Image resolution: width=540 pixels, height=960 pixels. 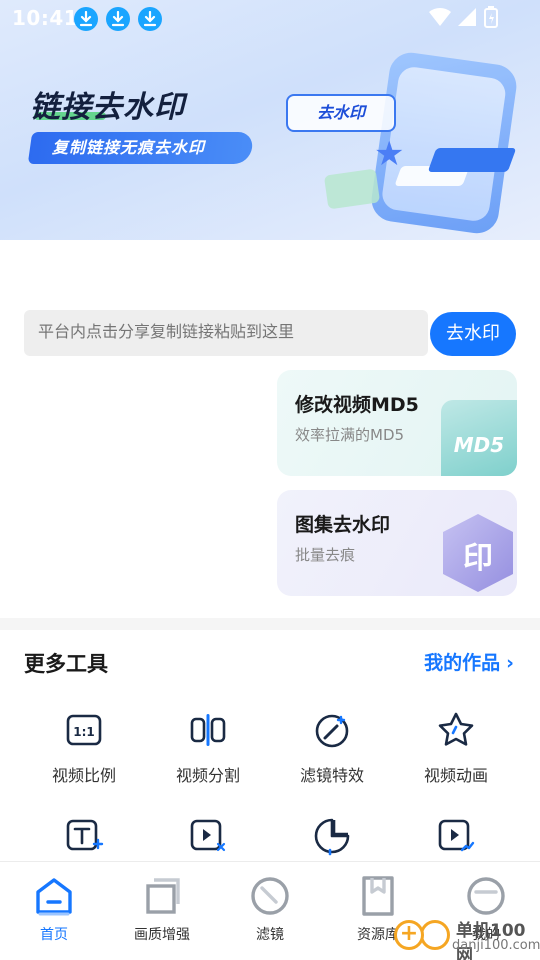 I want to click on chevron-right-icon: ›, so click(x=510, y=663).